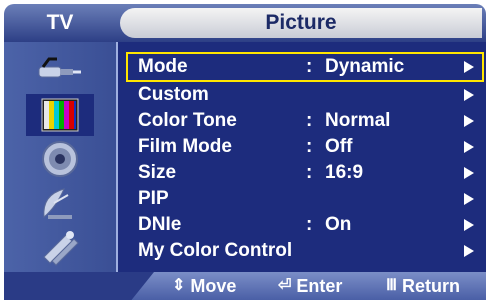  I want to click on menu-item-film-mode: Film Mode : Off, so click(305, 147).